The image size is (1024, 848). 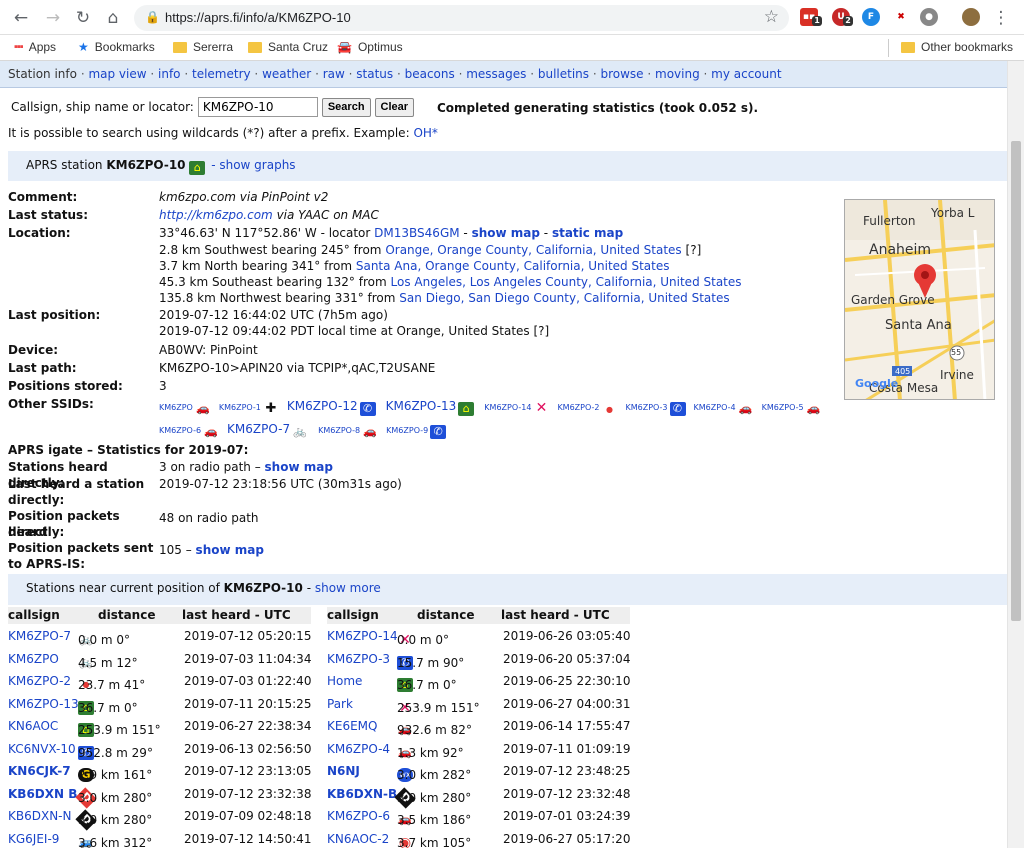 I want to click on map-label: Fullerton, so click(x=889, y=221).